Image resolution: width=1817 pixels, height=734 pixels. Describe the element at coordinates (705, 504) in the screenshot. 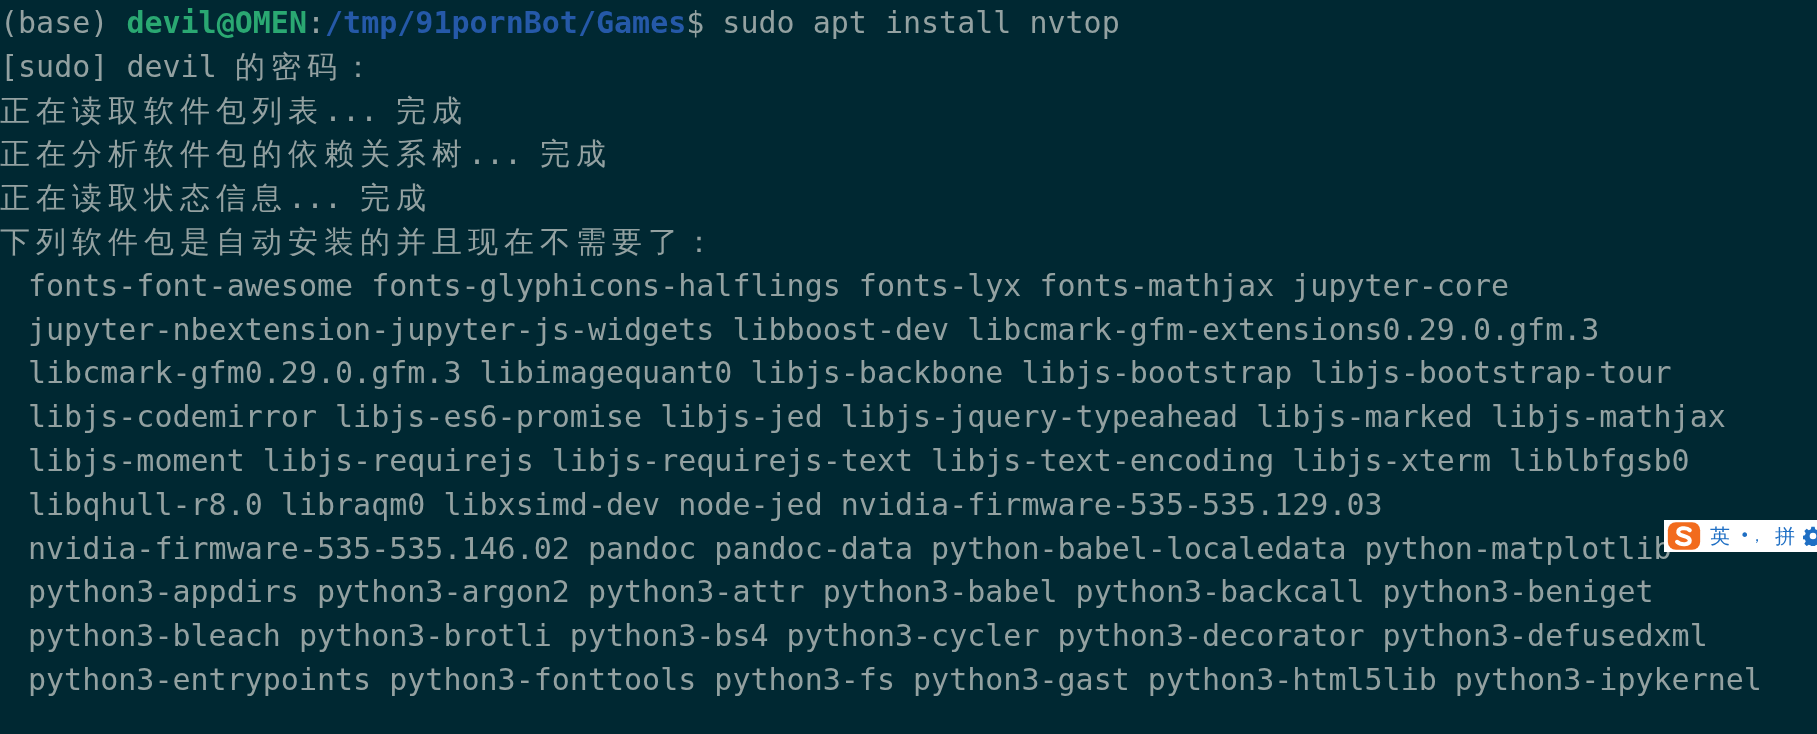

I see `package-list-line: libqhull-r8.0 libraqm0 libxsimd-dev node-jed nvidia-firmware-535-535.129.03` at that location.